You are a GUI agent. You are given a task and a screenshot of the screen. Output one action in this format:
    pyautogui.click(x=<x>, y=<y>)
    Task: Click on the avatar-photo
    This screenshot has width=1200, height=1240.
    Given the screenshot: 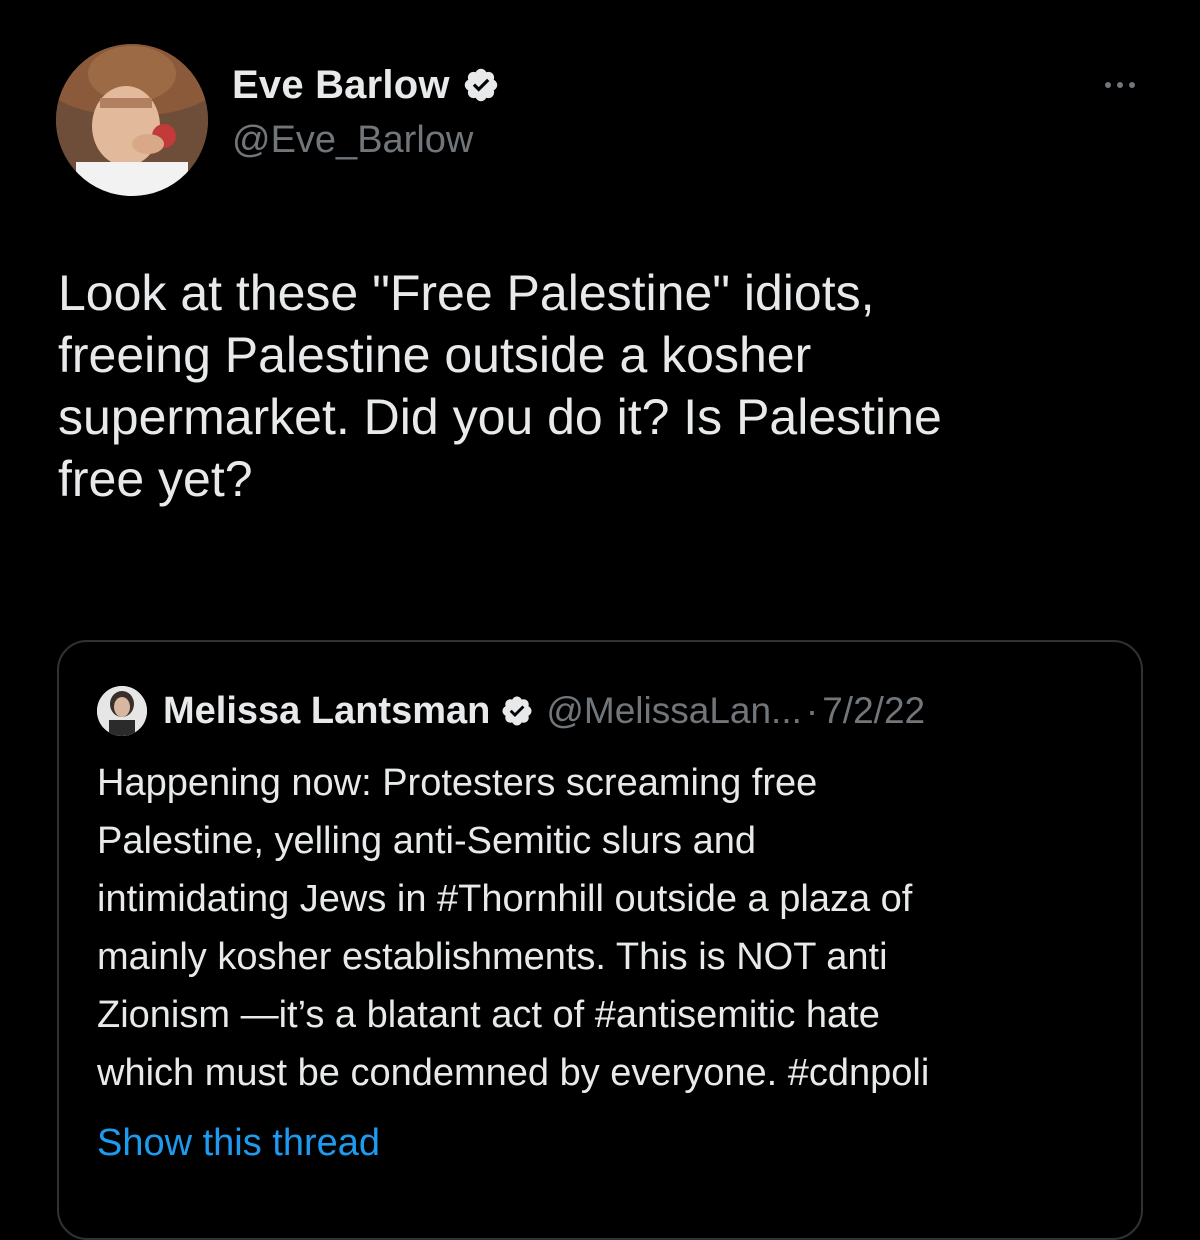 What is the action you would take?
    pyautogui.click(x=132, y=120)
    